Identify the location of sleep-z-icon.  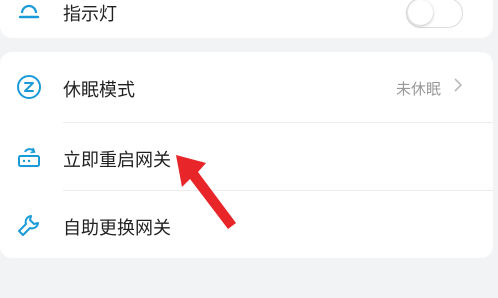
(29, 87).